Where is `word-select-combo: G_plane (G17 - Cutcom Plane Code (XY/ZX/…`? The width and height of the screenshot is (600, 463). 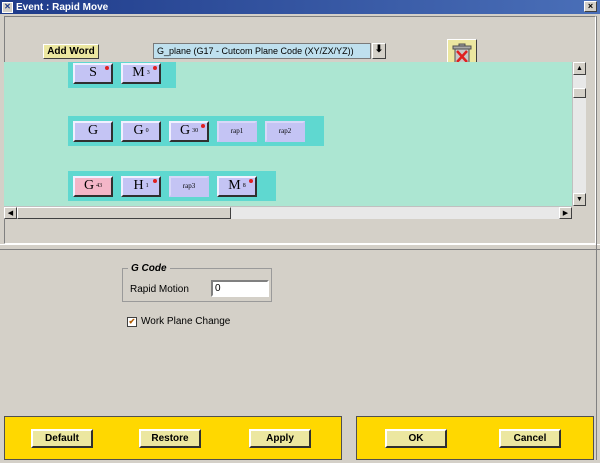 word-select-combo: G_plane (G17 - Cutcom Plane Code (XY/ZX/… is located at coordinates (262, 51).